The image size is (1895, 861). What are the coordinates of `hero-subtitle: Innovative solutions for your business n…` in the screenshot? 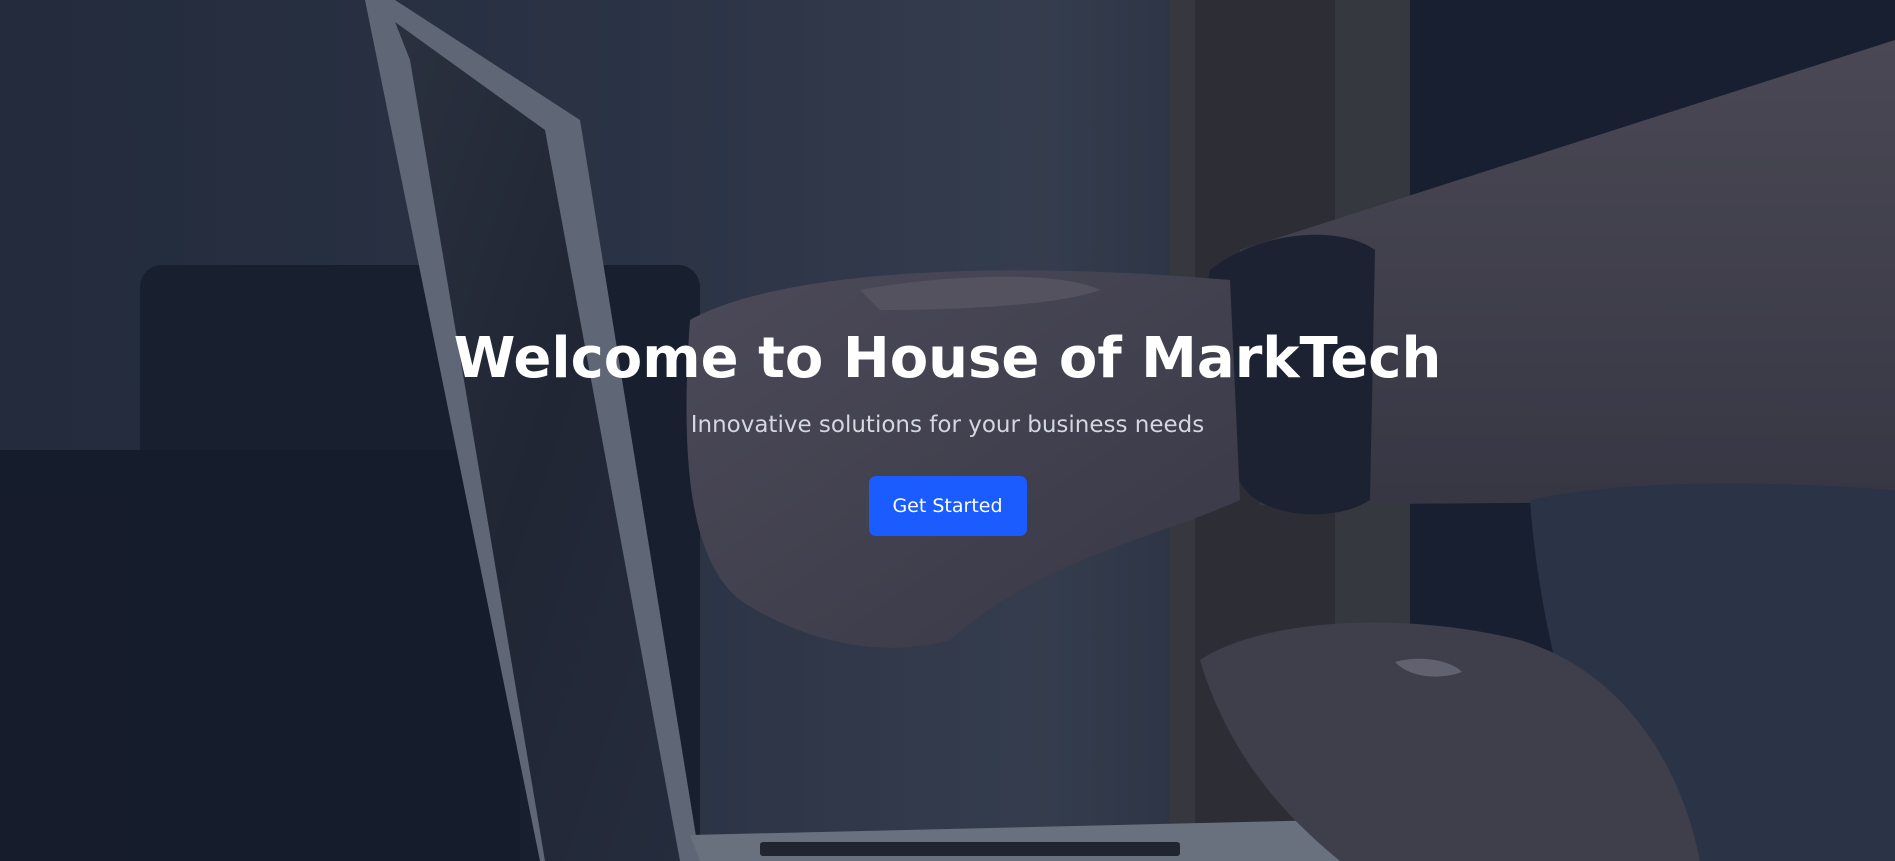 It's located at (947, 425).